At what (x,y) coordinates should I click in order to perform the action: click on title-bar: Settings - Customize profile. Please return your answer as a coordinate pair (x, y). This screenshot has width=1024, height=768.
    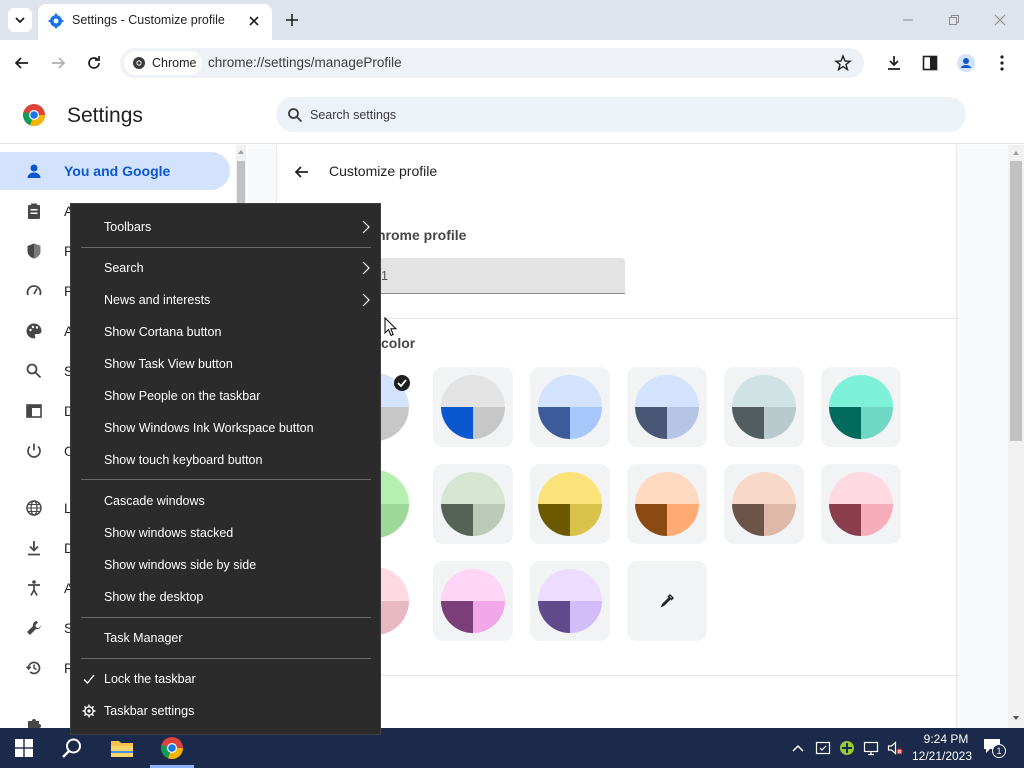
    Looking at the image, I should click on (512, 20).